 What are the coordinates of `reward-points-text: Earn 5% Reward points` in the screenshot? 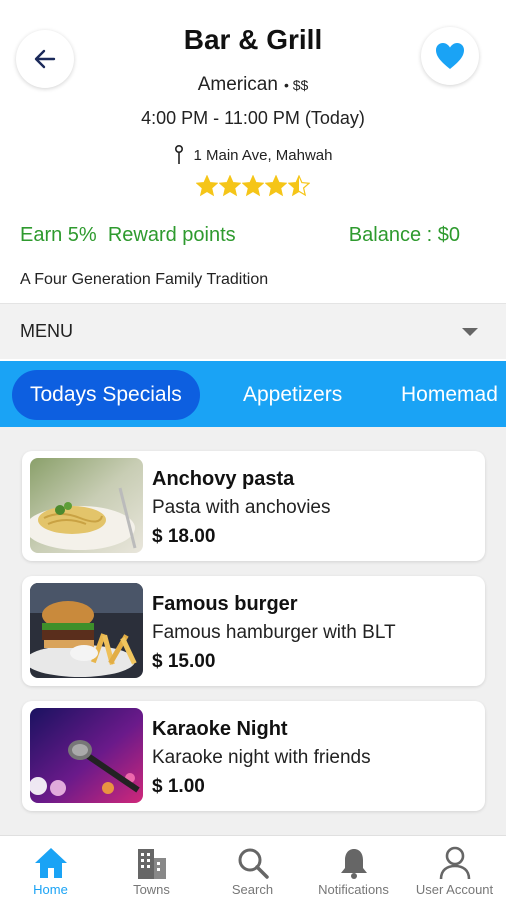 It's located at (128, 235).